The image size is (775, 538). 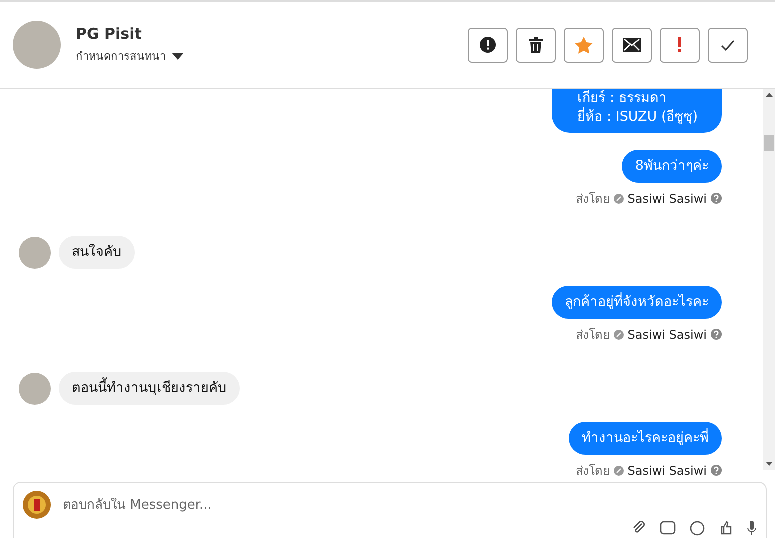 What do you see at coordinates (668, 528) in the screenshot?
I see `sticker-icon` at bounding box center [668, 528].